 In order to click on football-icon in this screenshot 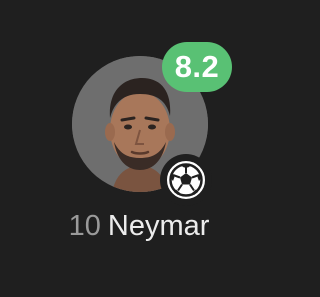, I will do `click(186, 180)`.